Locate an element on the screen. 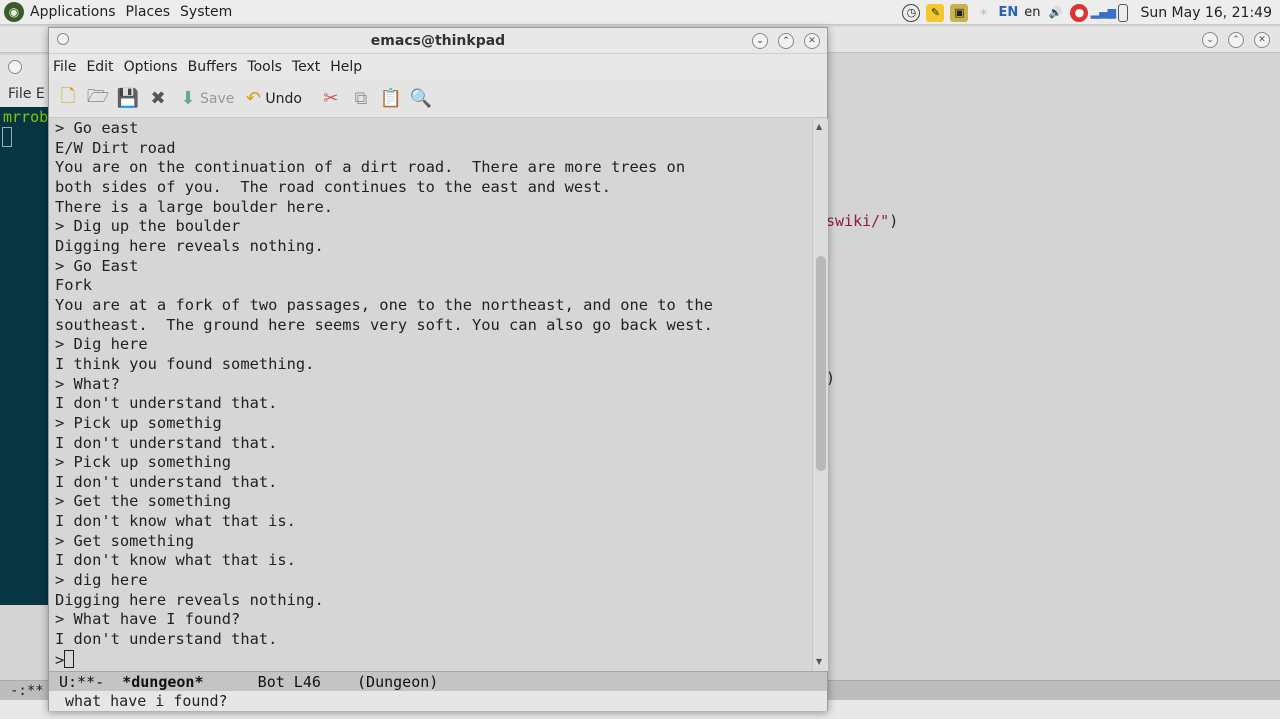  scissors-icon: ✂ is located at coordinates (331, 98).